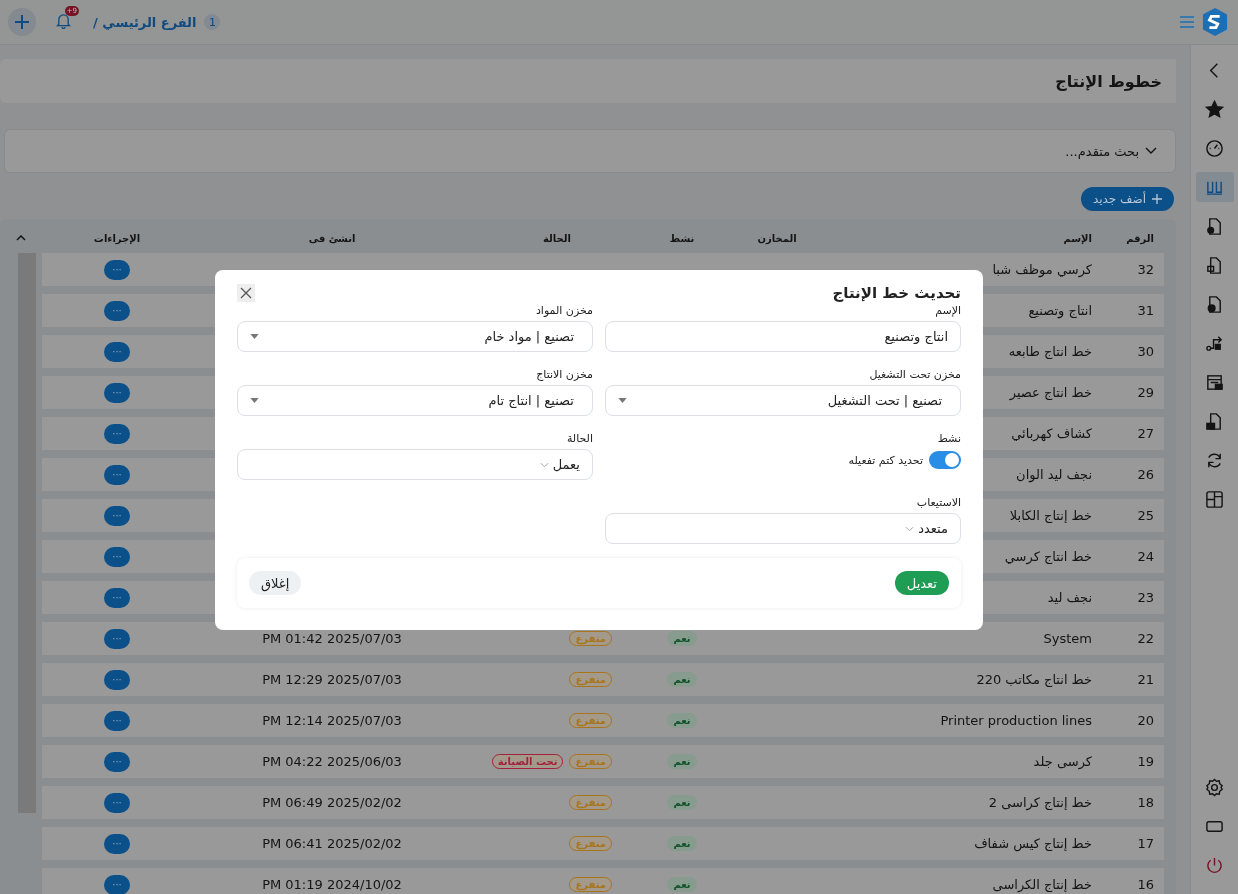 Image resolution: width=1238 pixels, height=894 pixels. I want to click on table-cell-text: 30, so click(1145, 351).